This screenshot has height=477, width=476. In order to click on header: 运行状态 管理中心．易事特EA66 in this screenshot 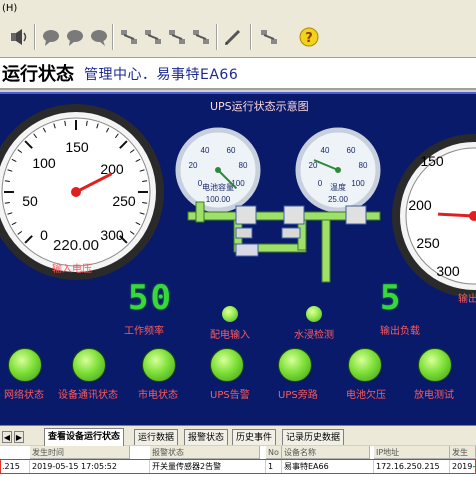, I will do `click(238, 74)`.